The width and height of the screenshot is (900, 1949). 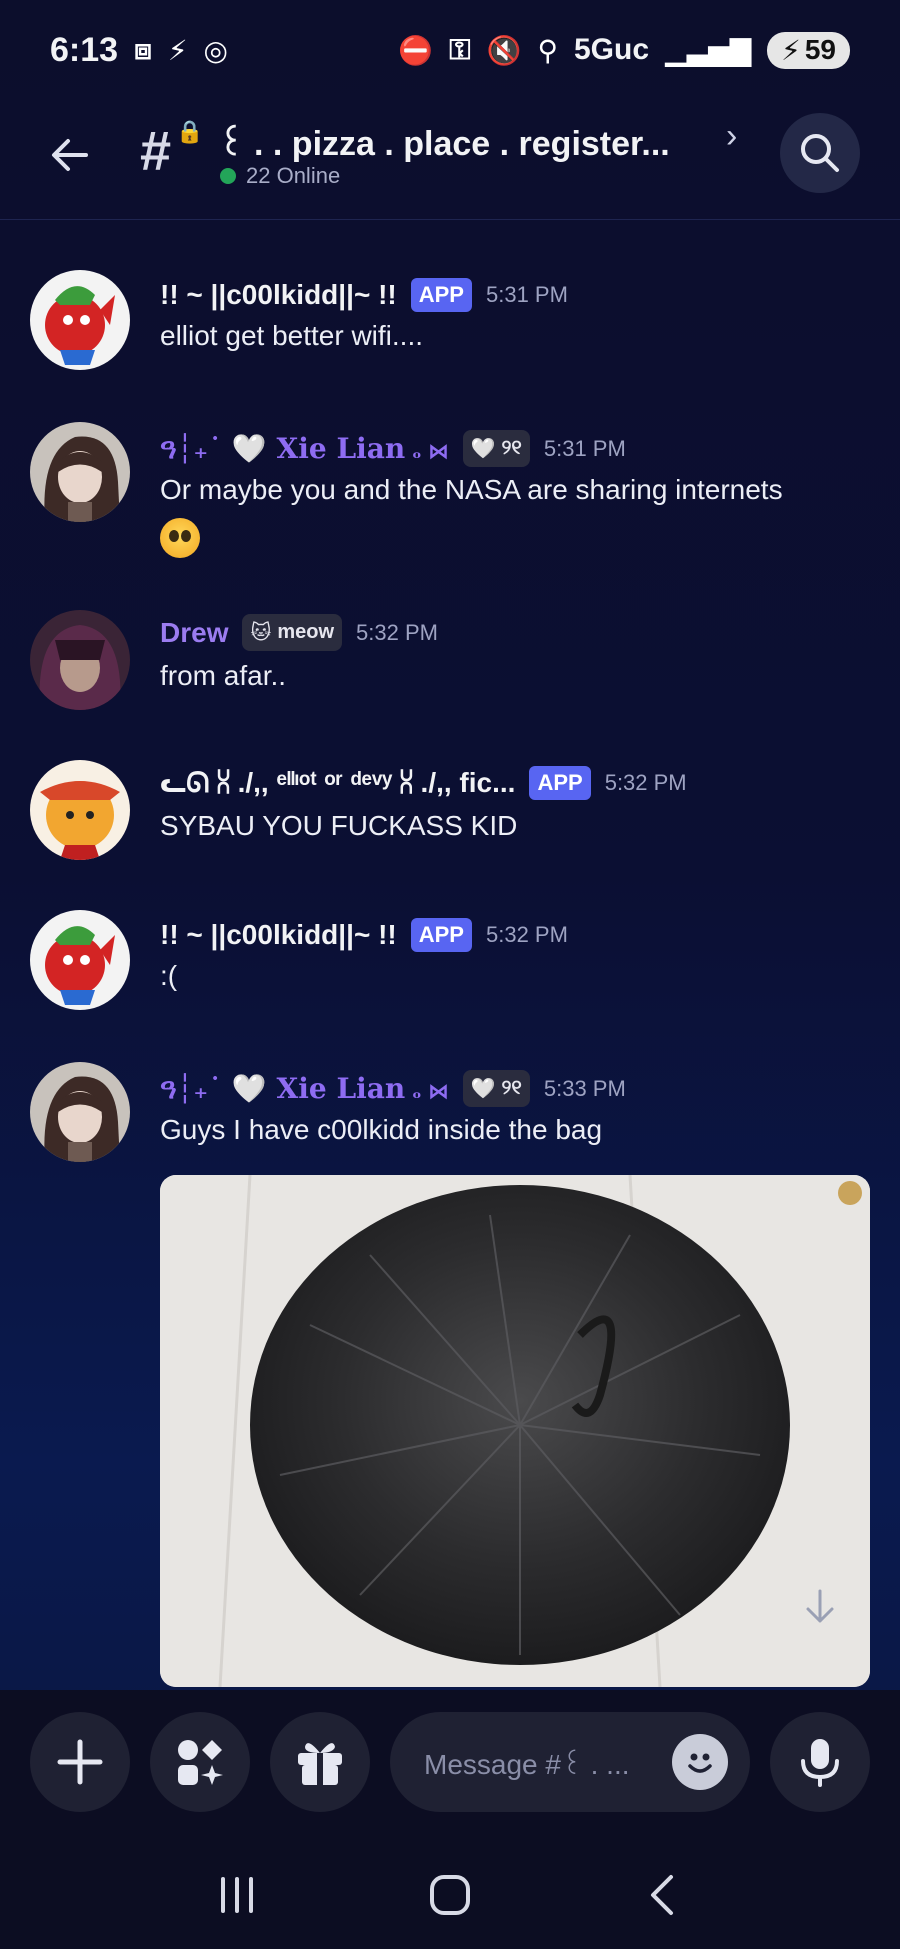 I want to click on chevron-left-icon, so click(x=662, y=1894).